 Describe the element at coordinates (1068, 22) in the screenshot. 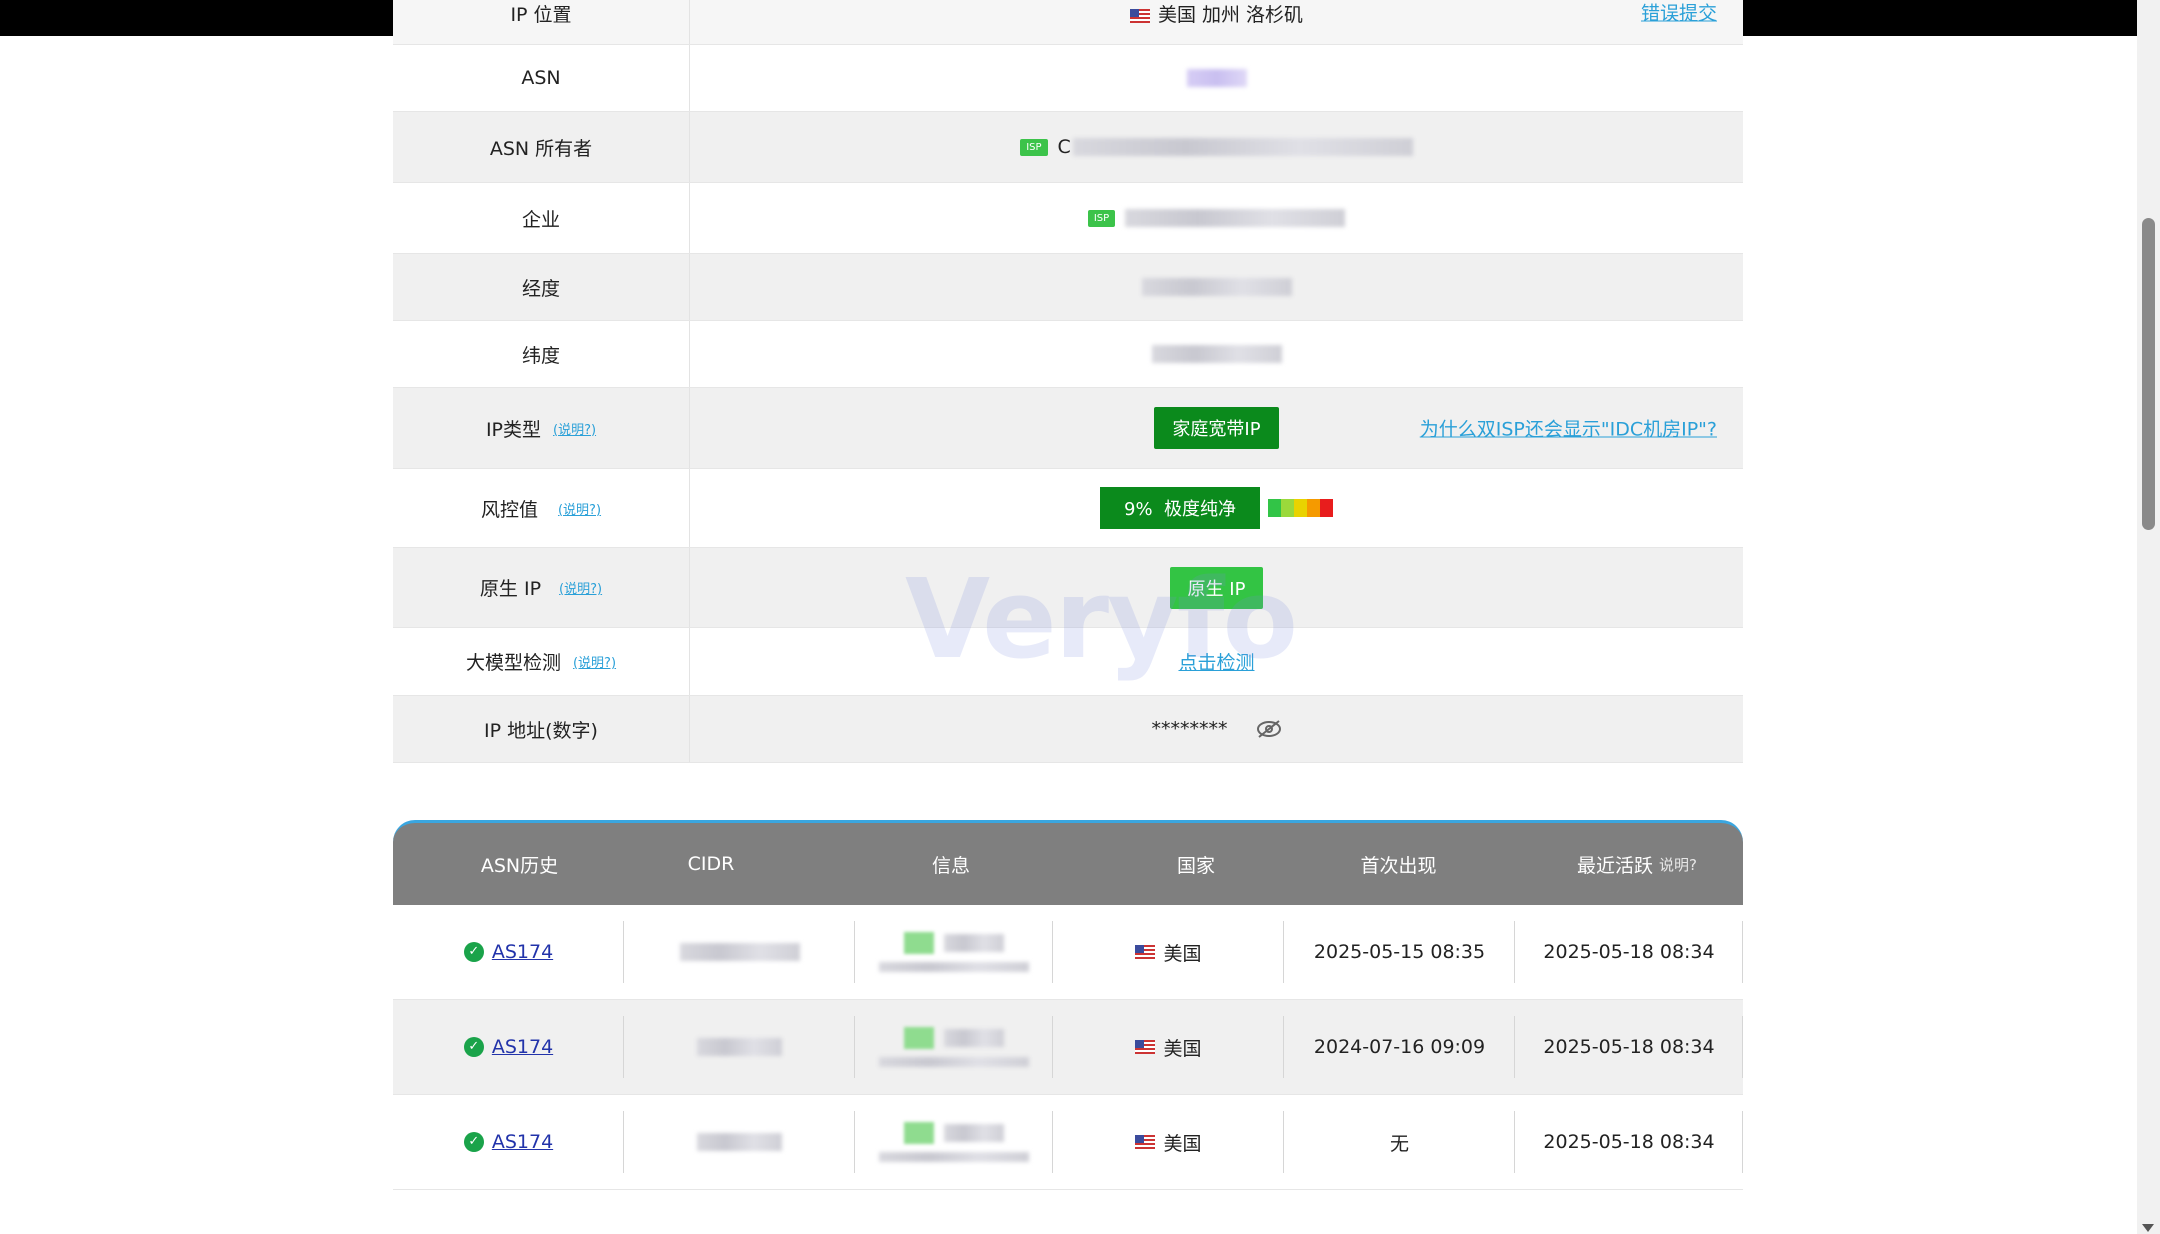

I see `row-ip-location: IP 位置 美国 加州 洛杉矶 错误提交` at that location.